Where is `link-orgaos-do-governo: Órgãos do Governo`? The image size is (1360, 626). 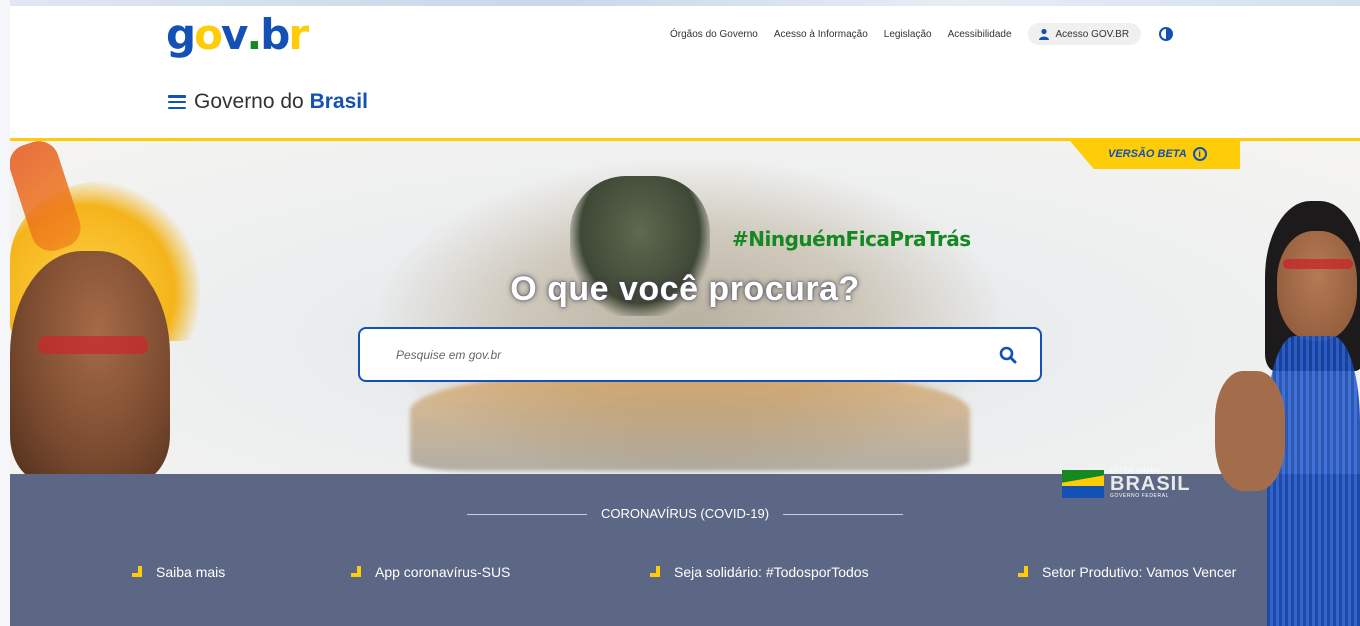 link-orgaos-do-governo: Órgãos do Governo is located at coordinates (714, 34).